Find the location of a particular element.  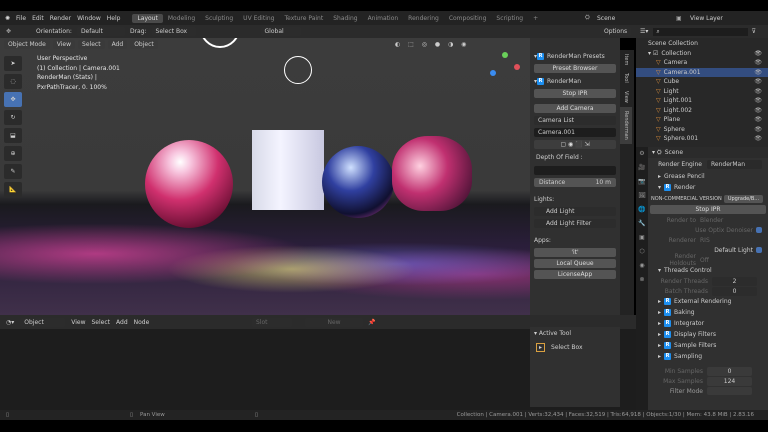

viewport-menu-view: View is located at coordinates (64, 44).